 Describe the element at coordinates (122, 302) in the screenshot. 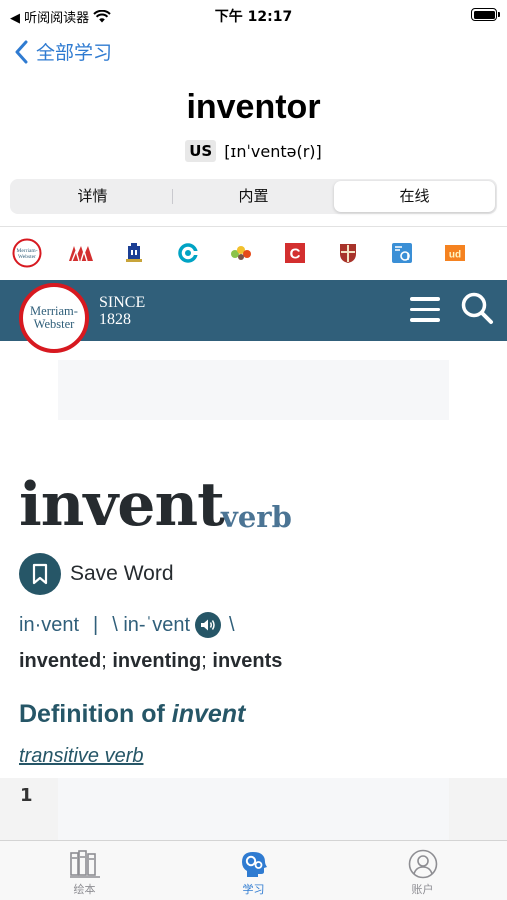

I see `mw-since-line1: SINCE` at that location.